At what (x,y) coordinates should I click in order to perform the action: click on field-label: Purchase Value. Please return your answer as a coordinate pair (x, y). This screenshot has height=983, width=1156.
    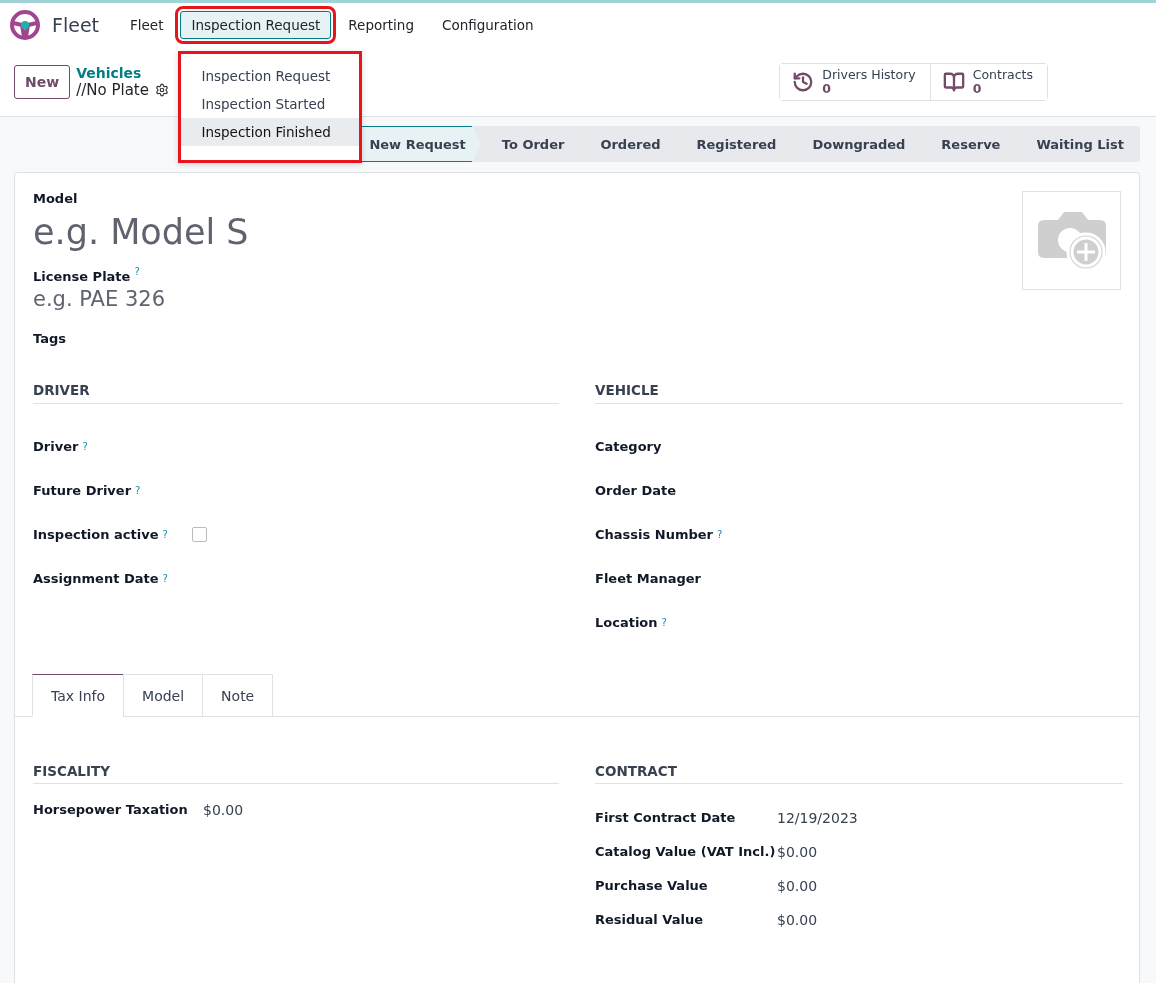
    Looking at the image, I should click on (652, 886).